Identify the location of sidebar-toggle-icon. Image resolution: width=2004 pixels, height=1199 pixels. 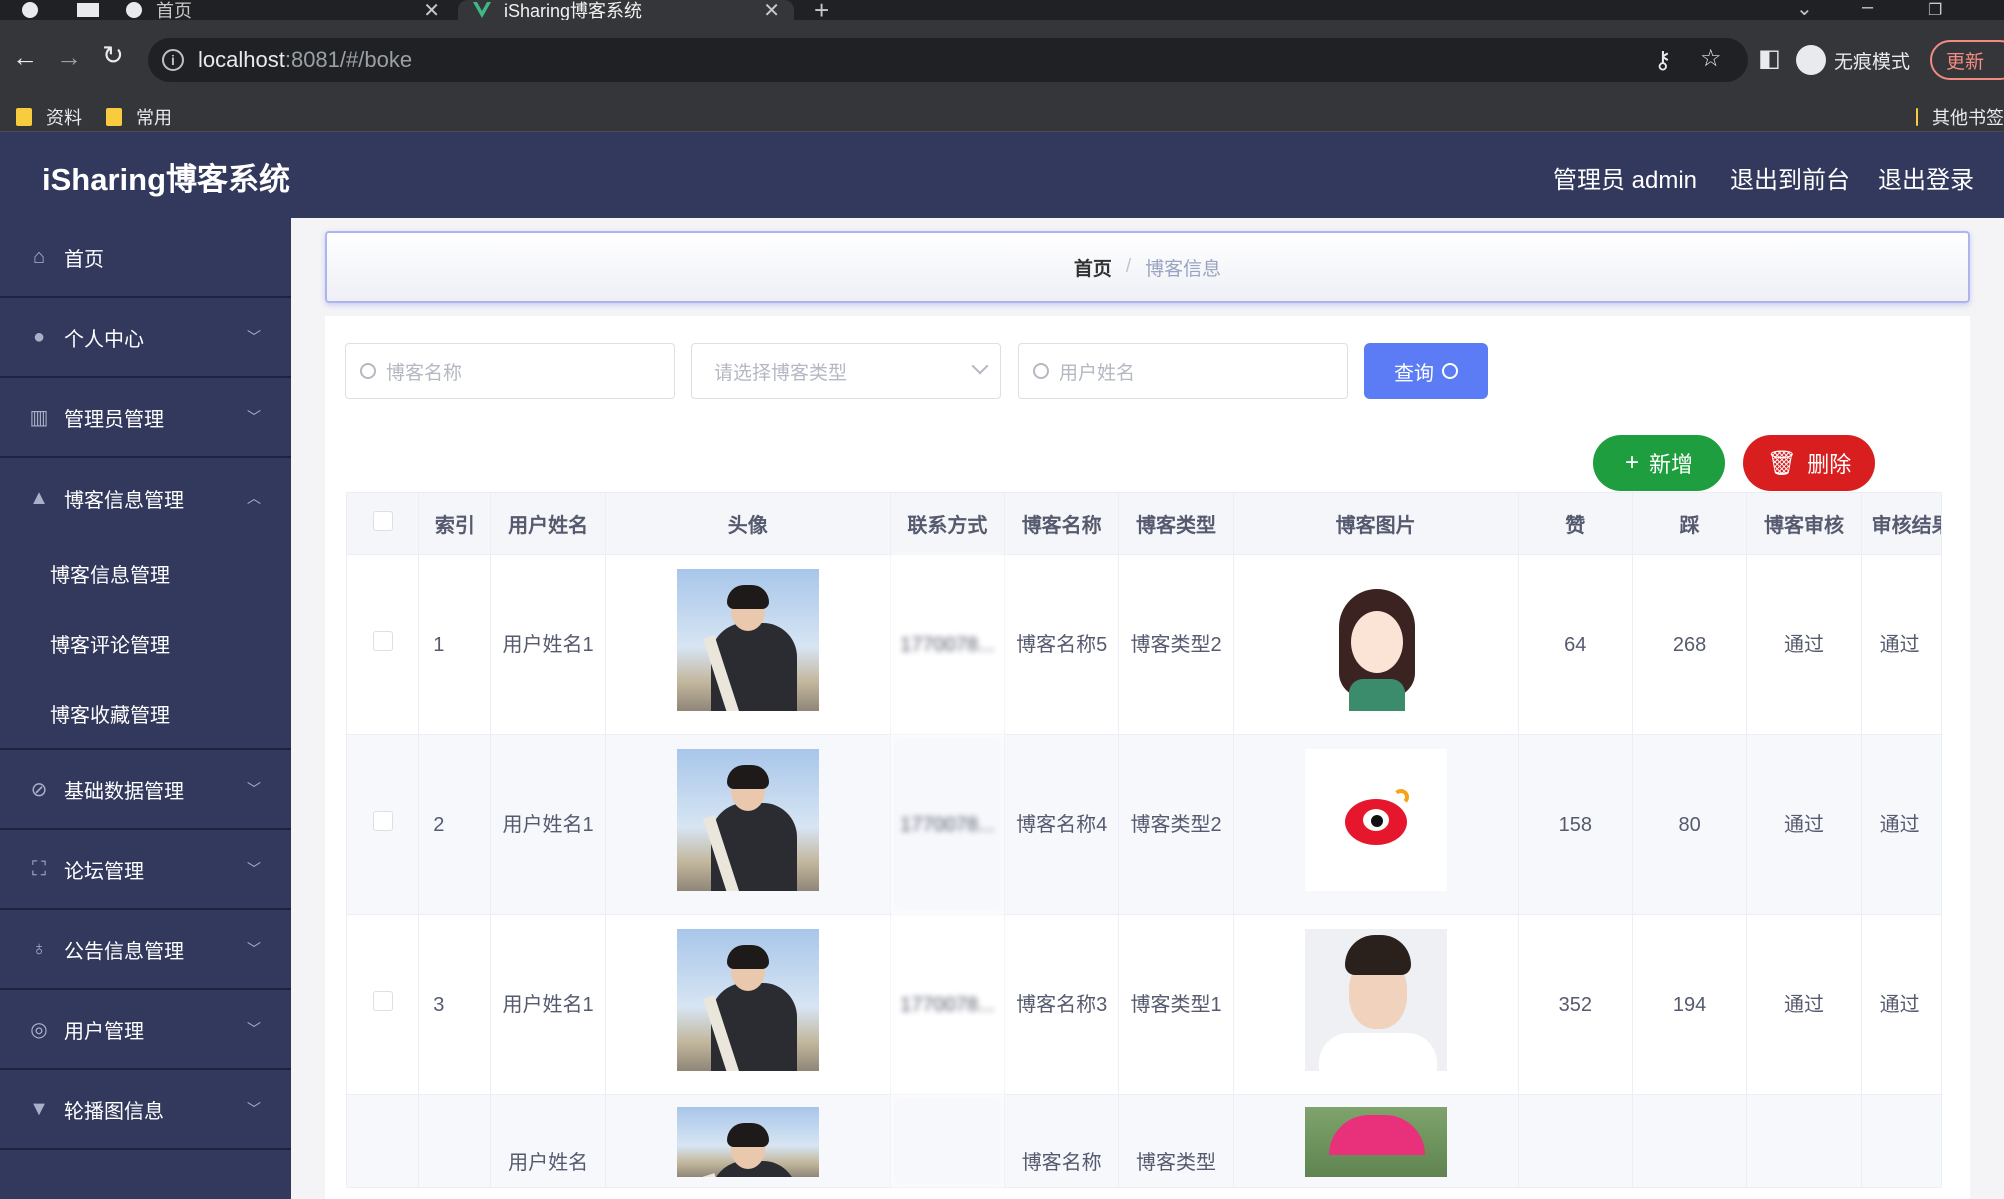
(88, 10).